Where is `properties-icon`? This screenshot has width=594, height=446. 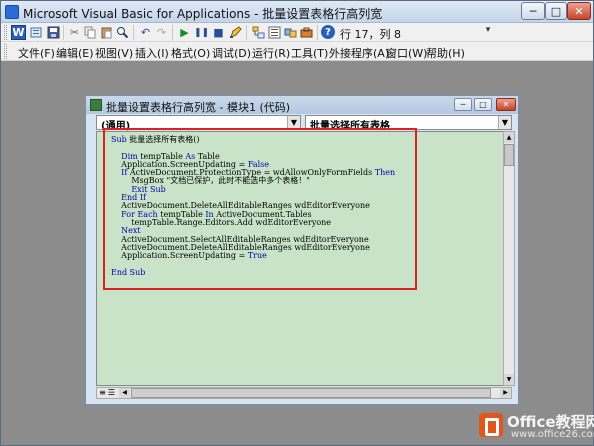
properties-icon is located at coordinates (274, 32).